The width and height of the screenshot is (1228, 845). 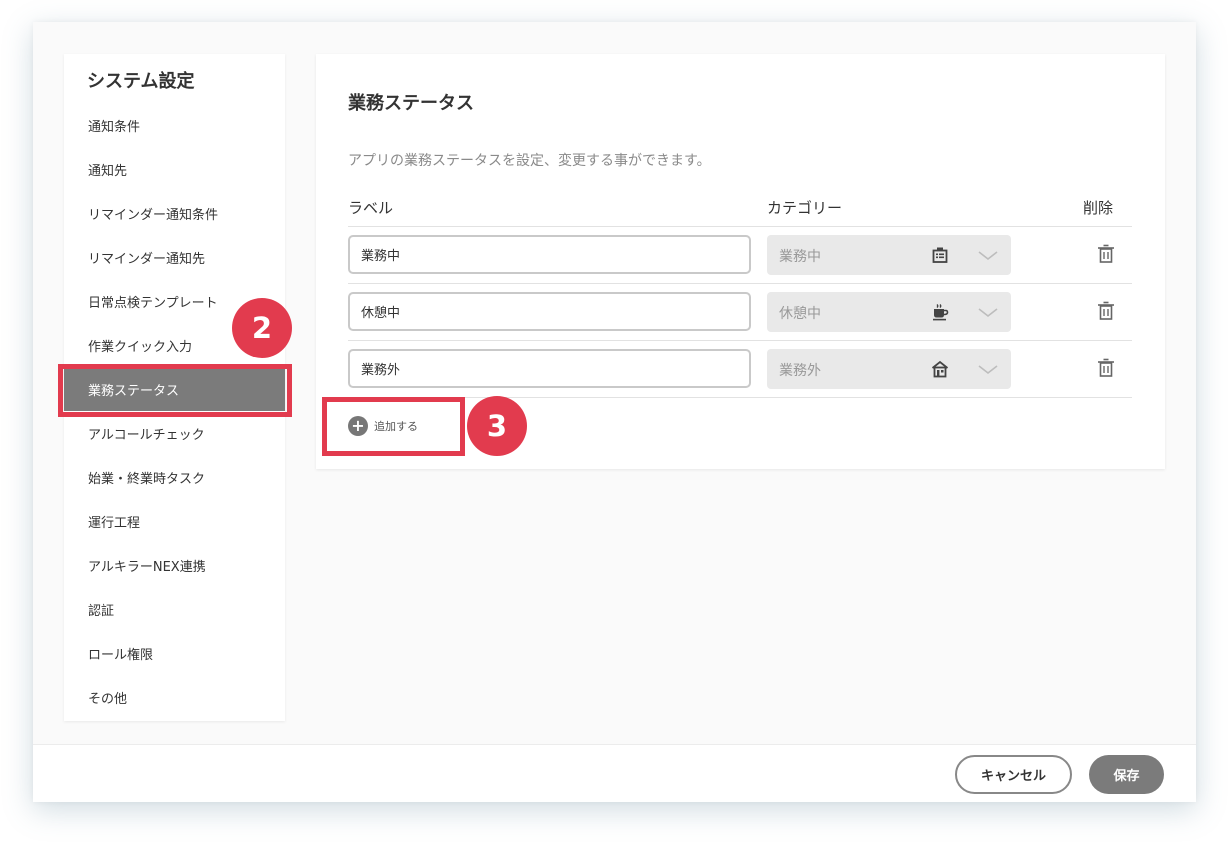 What do you see at coordinates (941, 312) in the screenshot?
I see `coffee-cup-icon` at bounding box center [941, 312].